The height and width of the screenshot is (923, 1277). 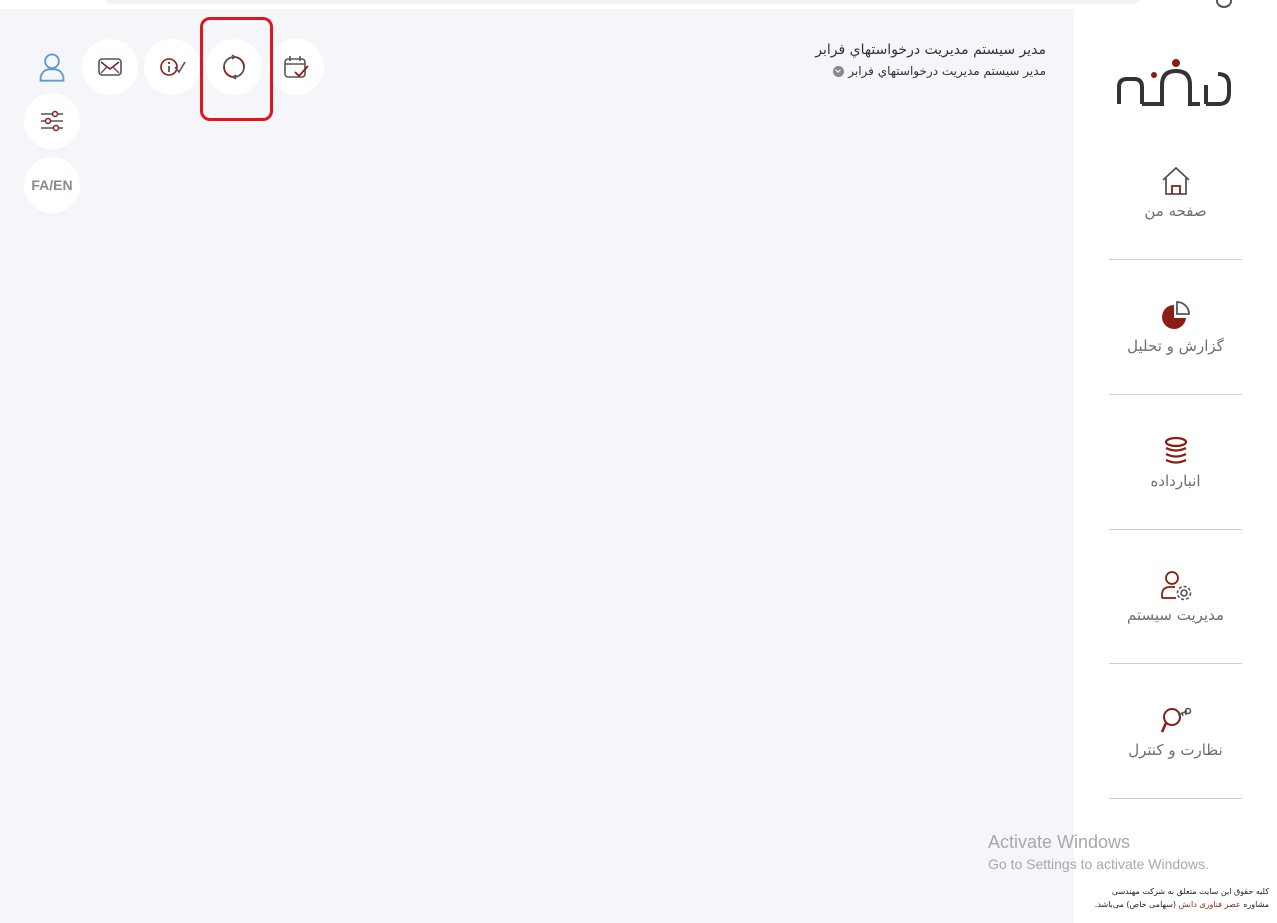 I want to click on mail-icon, so click(x=110, y=67).